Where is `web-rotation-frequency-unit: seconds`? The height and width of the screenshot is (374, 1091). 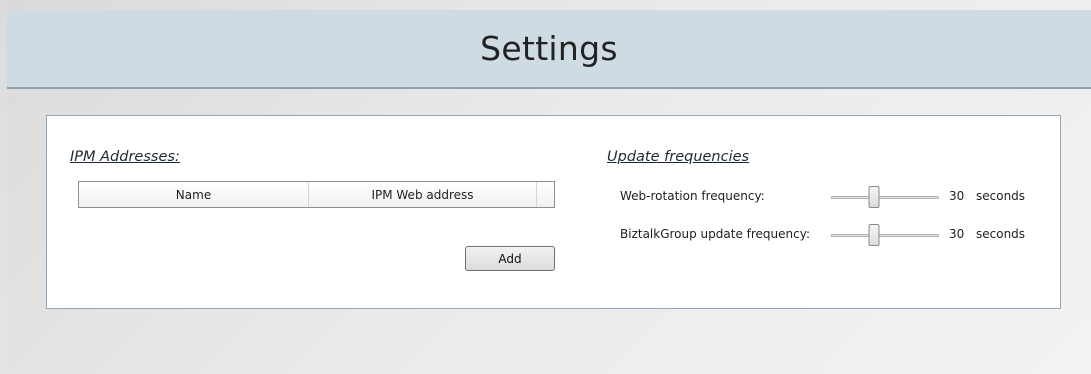
web-rotation-frequency-unit: seconds is located at coordinates (1001, 196).